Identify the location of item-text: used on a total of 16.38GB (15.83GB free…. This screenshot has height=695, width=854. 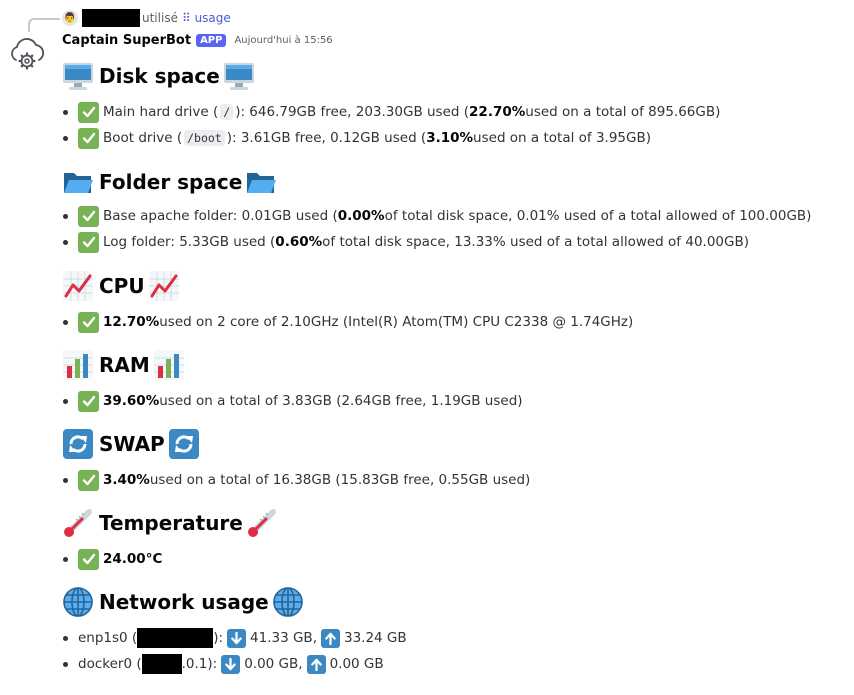
(340, 480).